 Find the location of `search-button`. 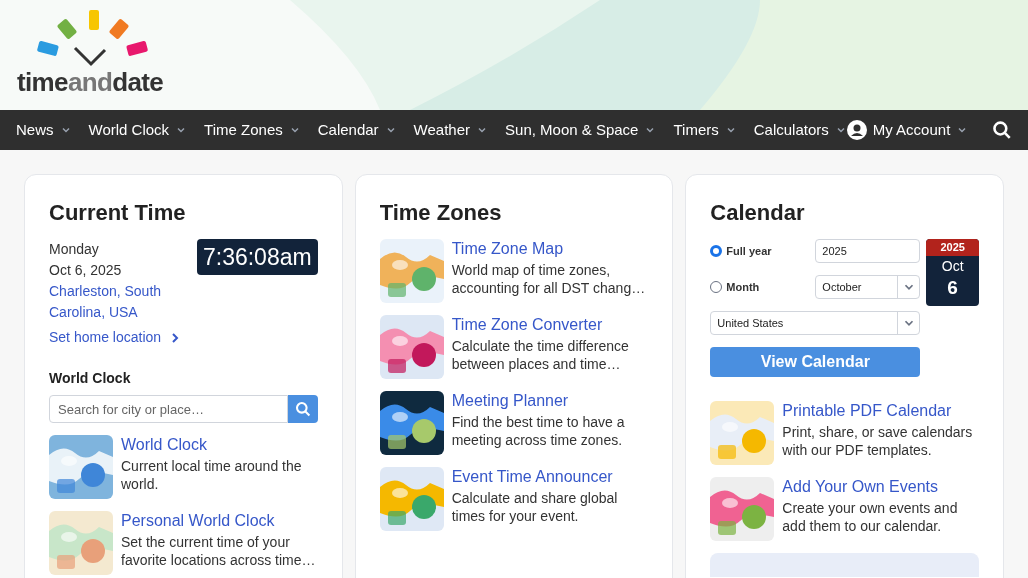

search-button is located at coordinates (302, 409).